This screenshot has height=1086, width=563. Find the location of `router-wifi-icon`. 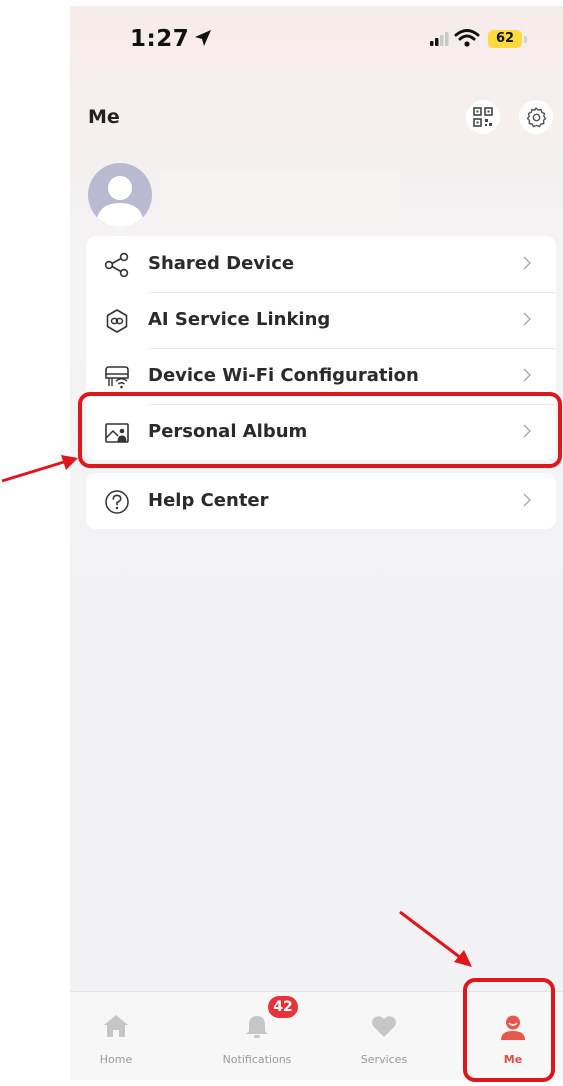

router-wifi-icon is located at coordinates (117, 377).